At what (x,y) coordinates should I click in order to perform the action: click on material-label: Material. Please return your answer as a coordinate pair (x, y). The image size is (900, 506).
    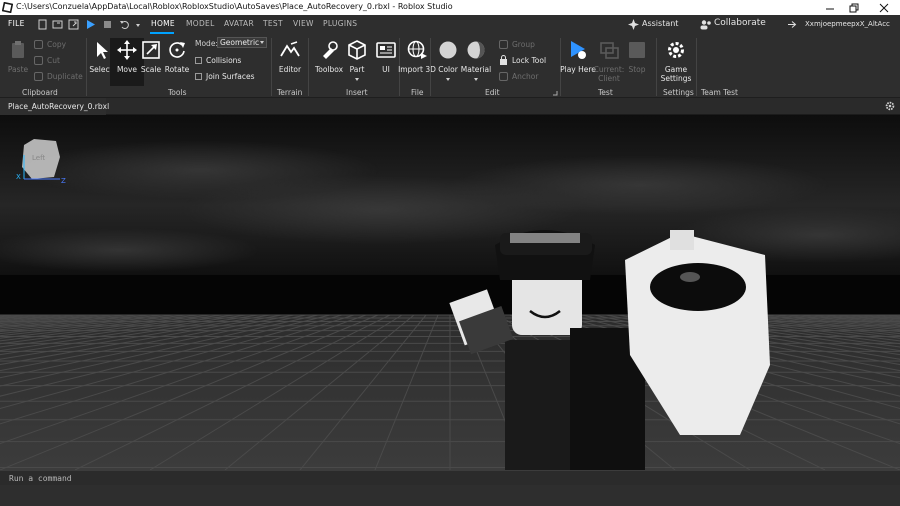
    Looking at the image, I should click on (476, 69).